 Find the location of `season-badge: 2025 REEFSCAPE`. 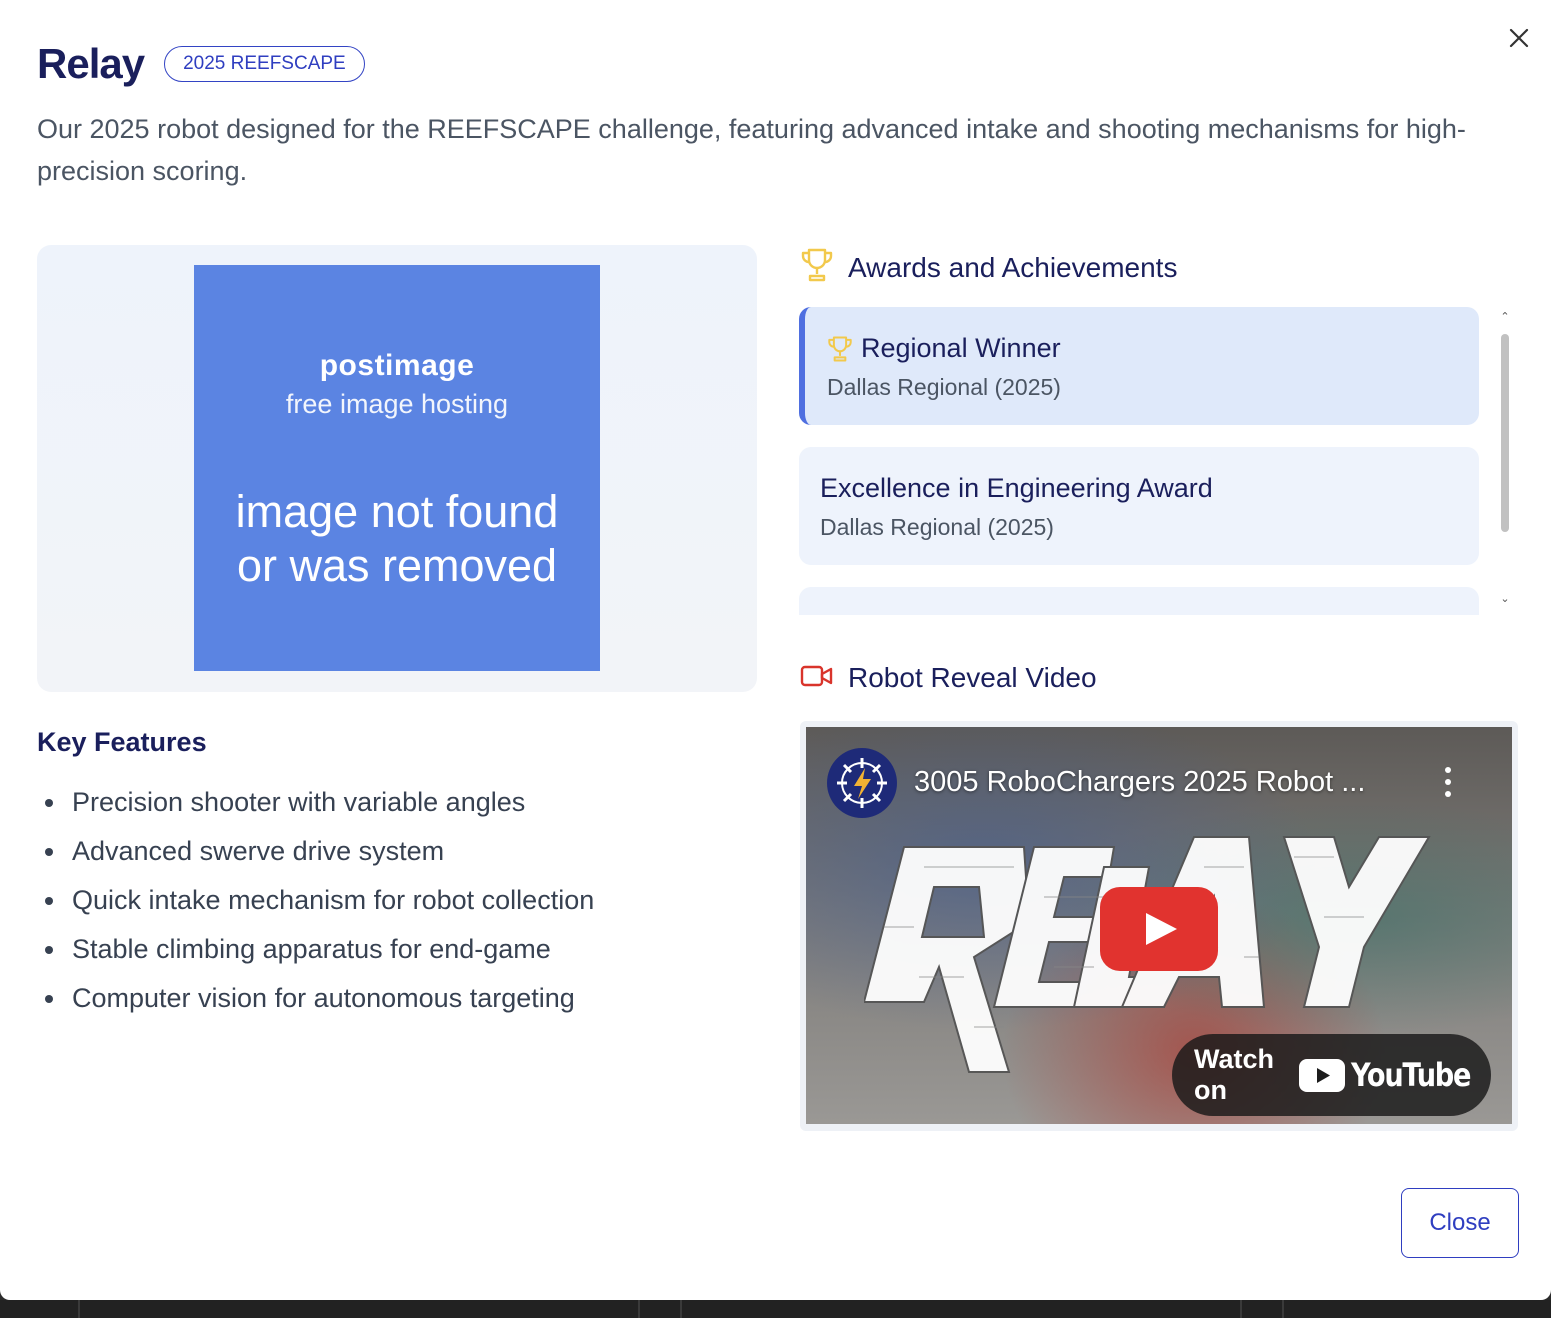

season-badge: 2025 REEFSCAPE is located at coordinates (264, 64).